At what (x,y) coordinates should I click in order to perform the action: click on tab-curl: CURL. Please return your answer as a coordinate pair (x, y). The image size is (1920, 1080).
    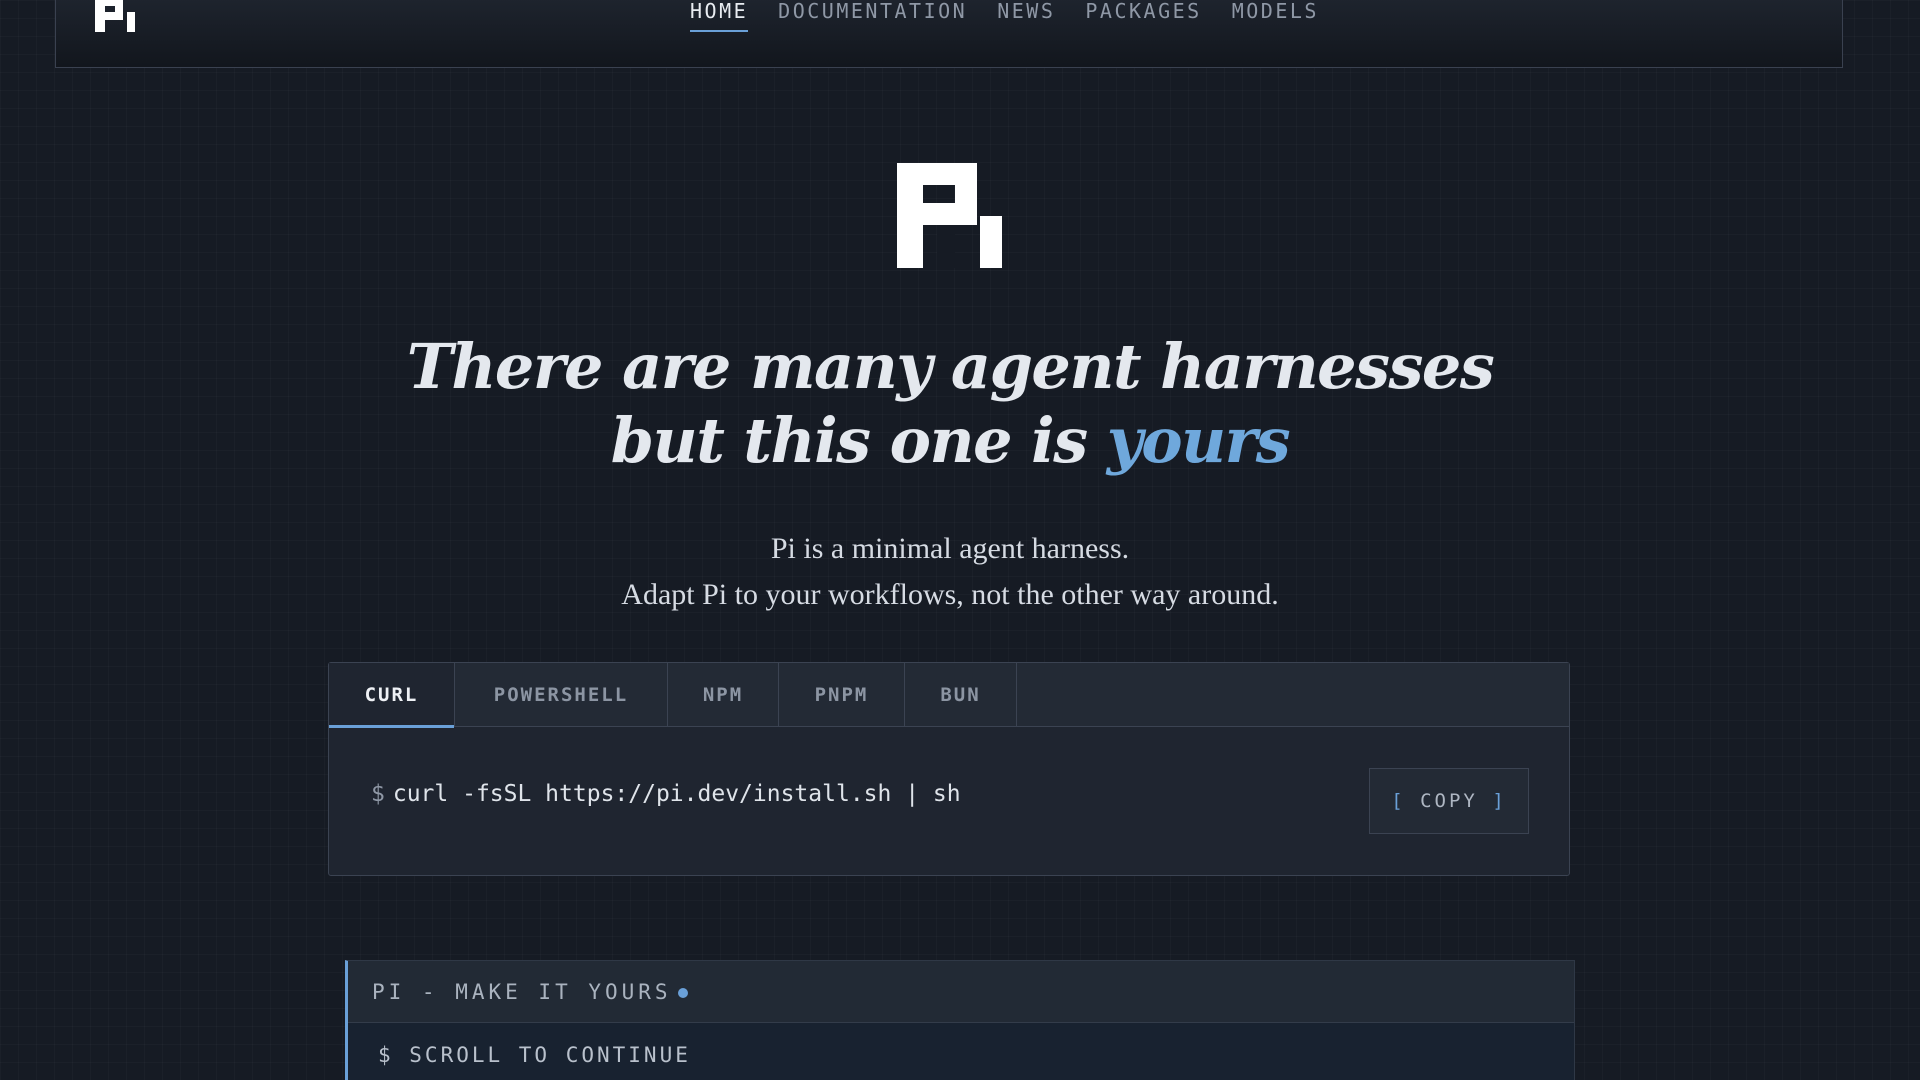
    Looking at the image, I should click on (392, 695).